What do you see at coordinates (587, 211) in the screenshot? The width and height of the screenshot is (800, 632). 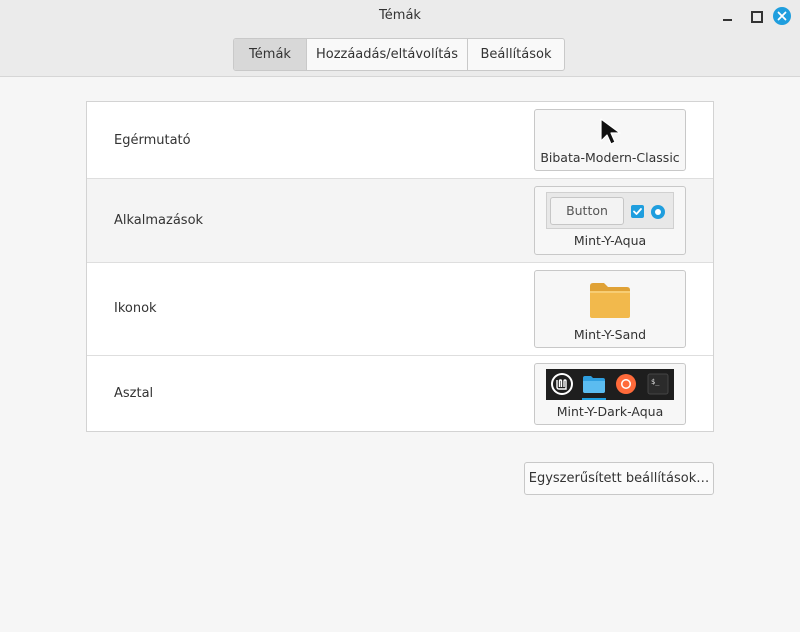 I see `preview-button: Button` at bounding box center [587, 211].